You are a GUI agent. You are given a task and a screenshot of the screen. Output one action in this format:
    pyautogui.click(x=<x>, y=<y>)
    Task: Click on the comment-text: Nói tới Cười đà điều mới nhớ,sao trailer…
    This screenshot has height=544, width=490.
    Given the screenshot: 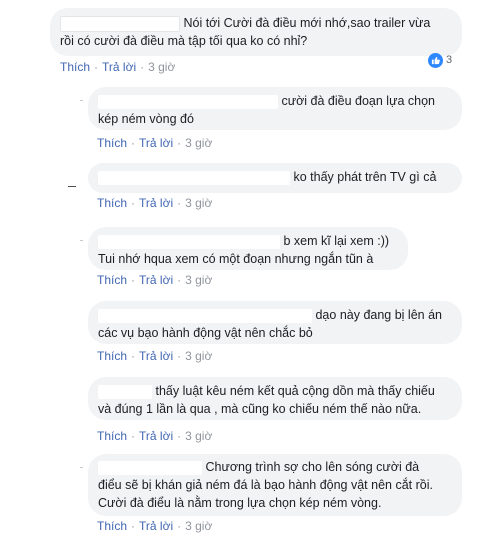 What is the action you would take?
    pyautogui.click(x=307, y=23)
    